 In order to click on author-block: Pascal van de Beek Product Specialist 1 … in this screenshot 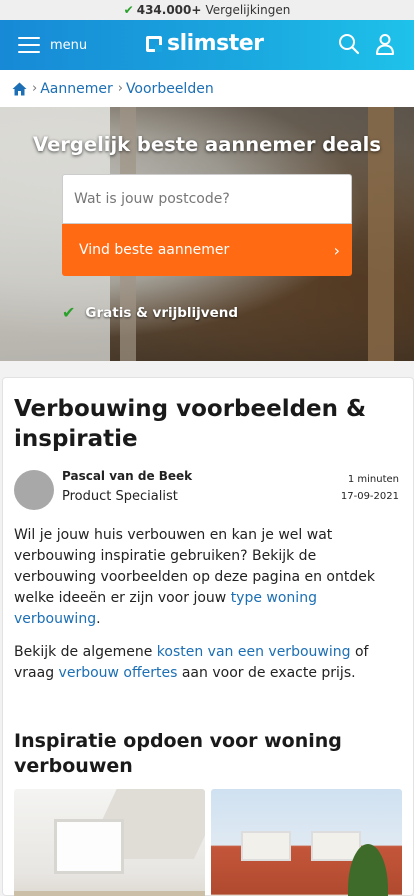, I will do `click(208, 491)`.